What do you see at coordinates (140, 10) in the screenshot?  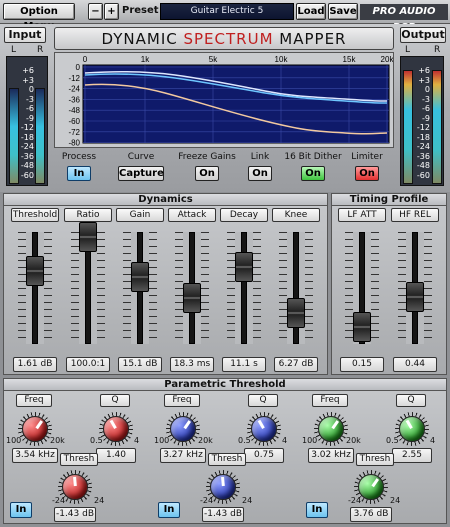 I see `preset-label: Preset` at bounding box center [140, 10].